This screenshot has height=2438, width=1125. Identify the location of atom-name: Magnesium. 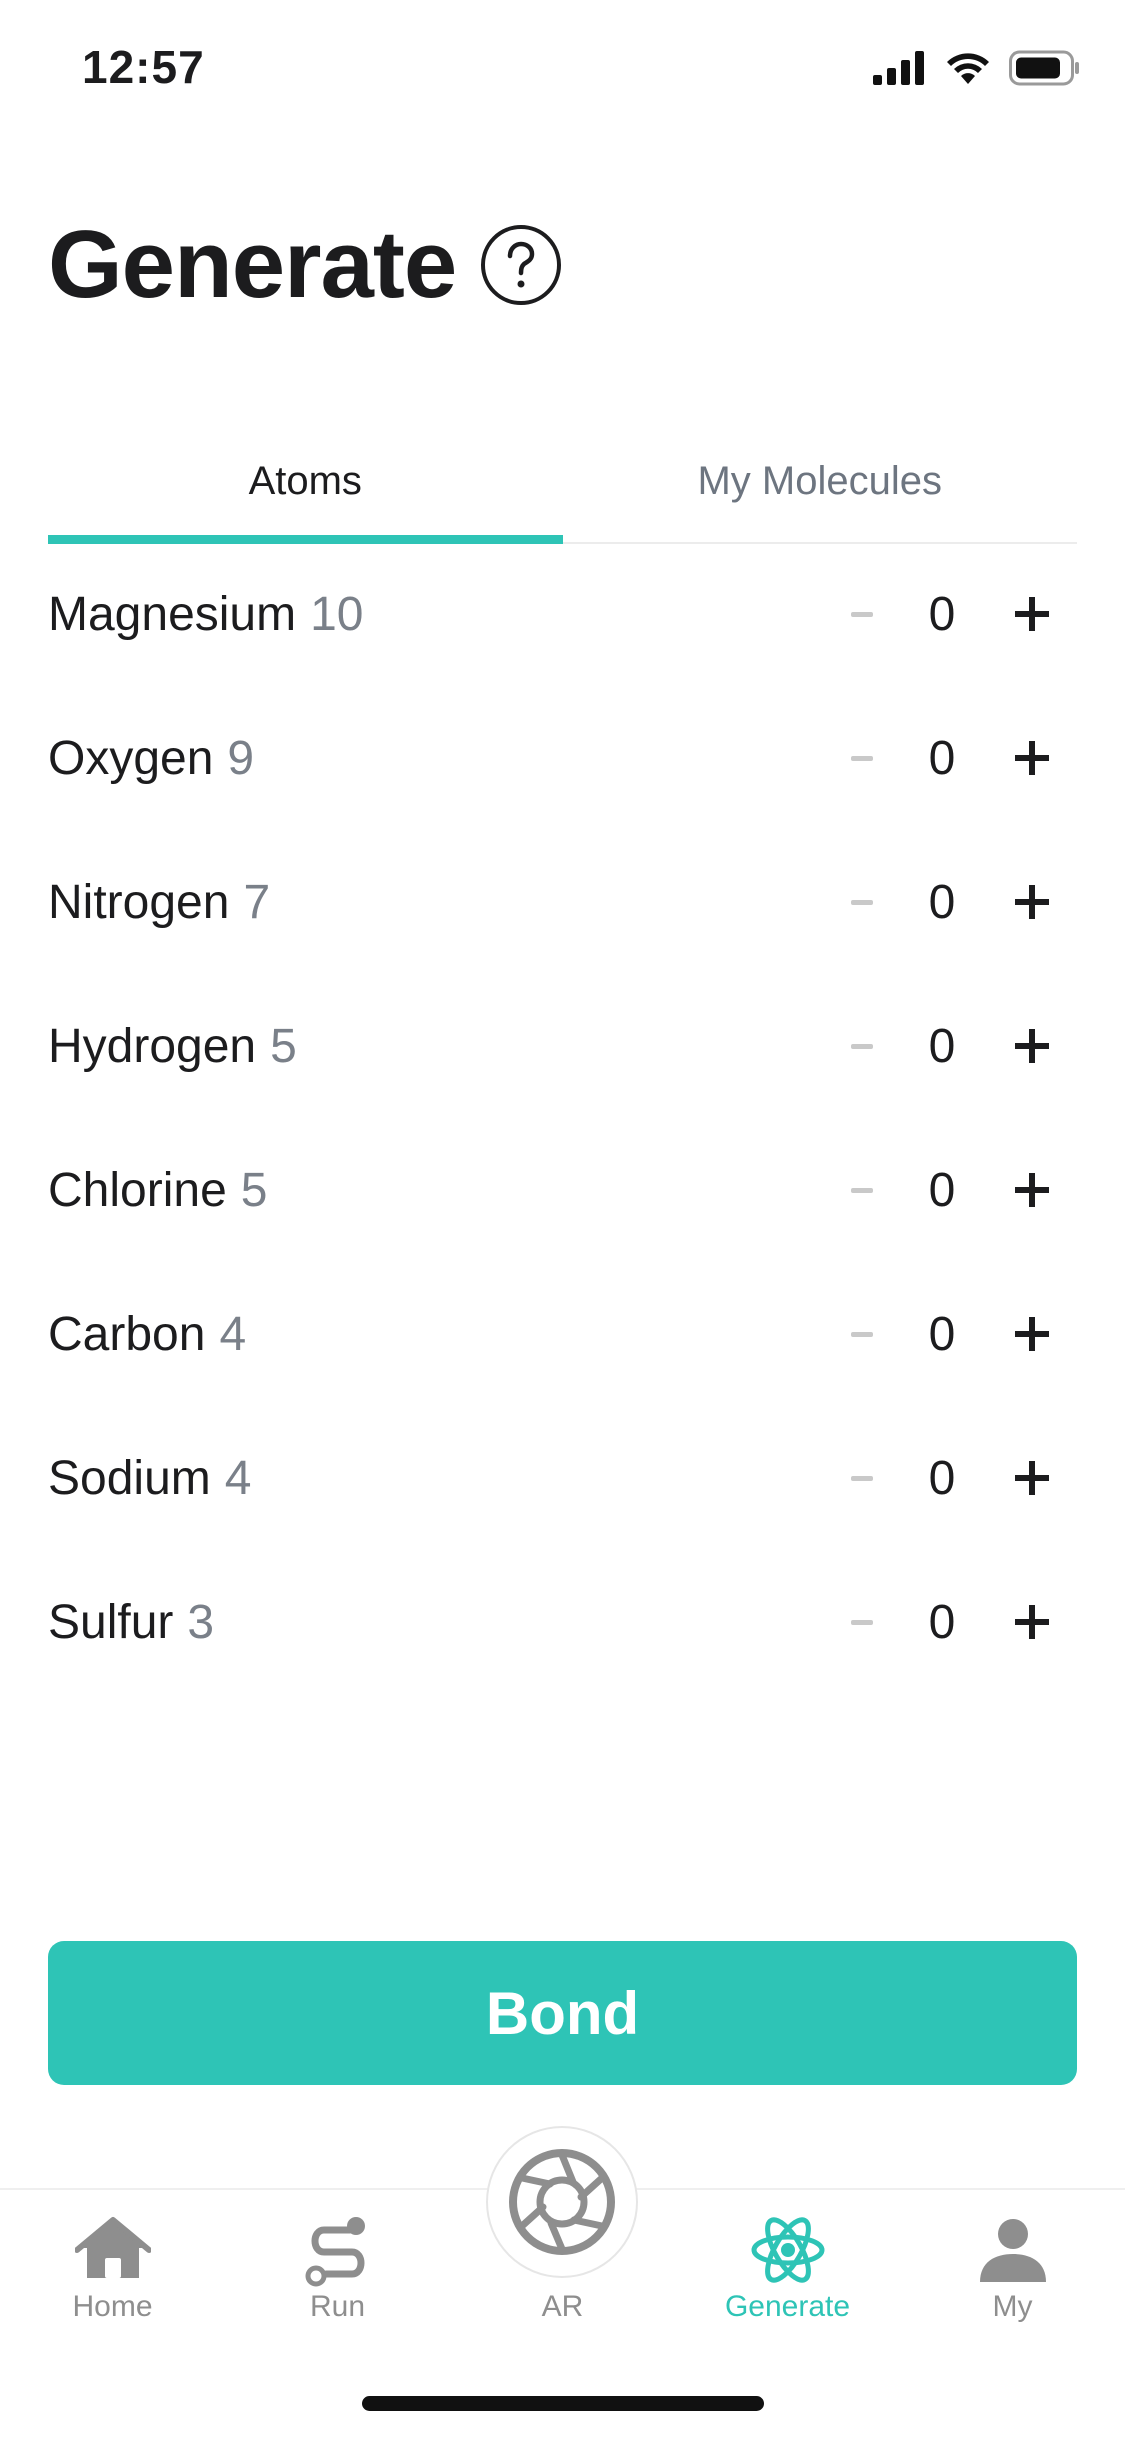
(172, 614).